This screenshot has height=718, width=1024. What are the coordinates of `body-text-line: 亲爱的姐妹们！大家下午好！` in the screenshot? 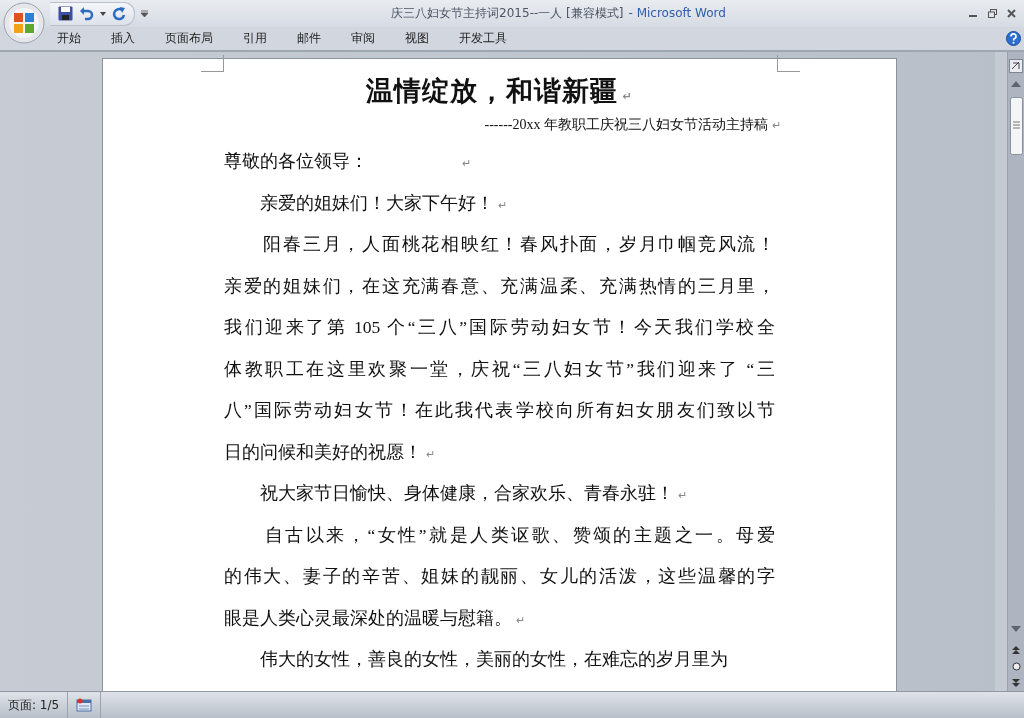 It's located at (376, 202).